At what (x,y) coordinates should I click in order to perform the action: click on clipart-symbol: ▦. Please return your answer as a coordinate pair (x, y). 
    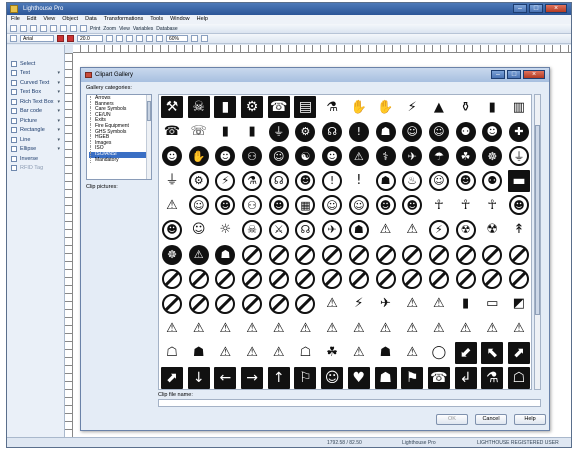
    Looking at the image, I should click on (305, 205).